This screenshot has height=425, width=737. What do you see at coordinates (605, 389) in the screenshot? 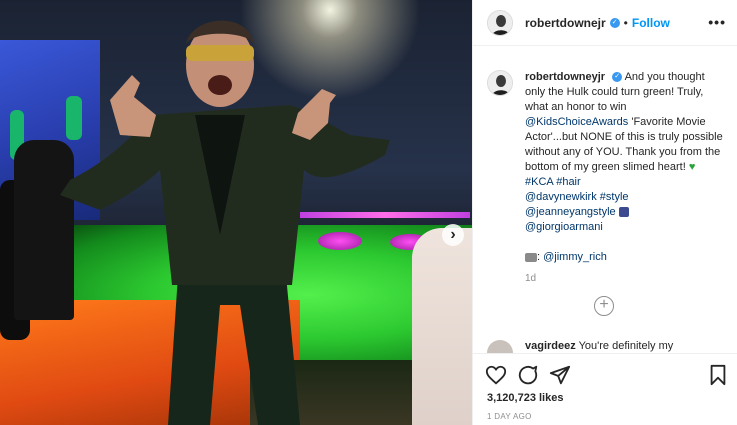
I see `post-actions: 3,120,723 likes 1 DAY AGO` at bounding box center [605, 389].